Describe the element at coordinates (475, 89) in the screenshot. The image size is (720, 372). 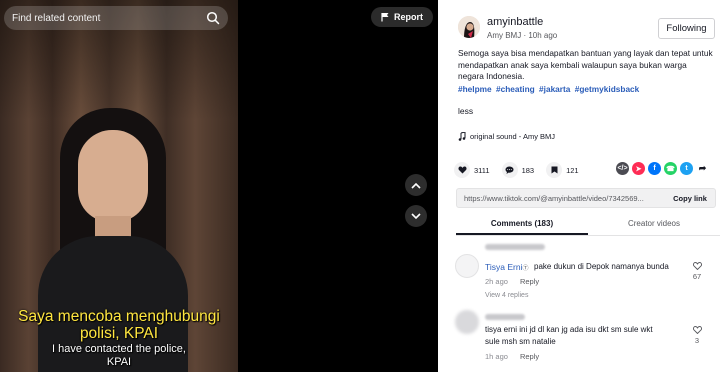
I see `hashtag-link: #helpme` at that location.